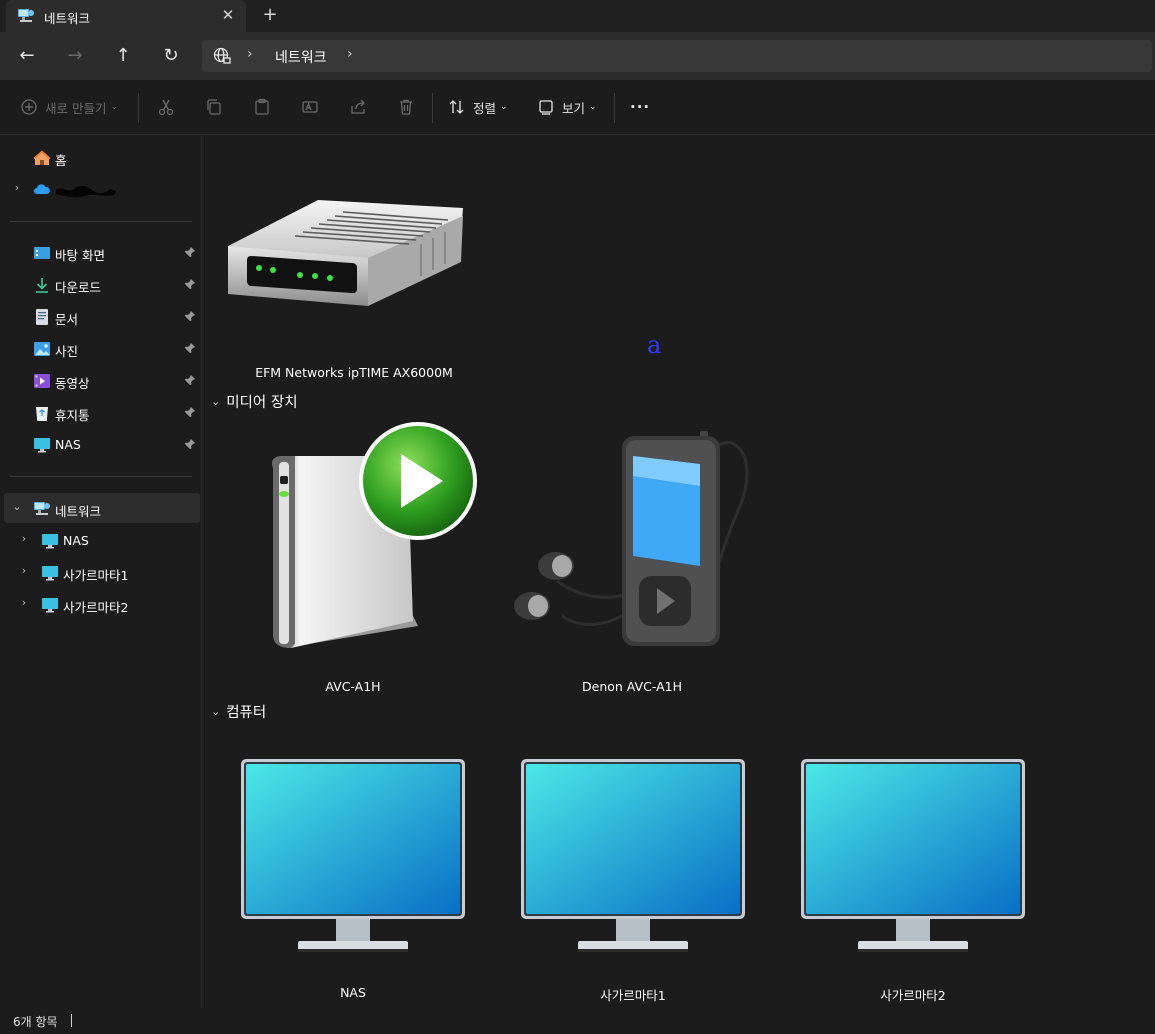  Describe the element at coordinates (677, 56) in the screenshot. I see `address-bar: › 네트워크 ›` at that location.